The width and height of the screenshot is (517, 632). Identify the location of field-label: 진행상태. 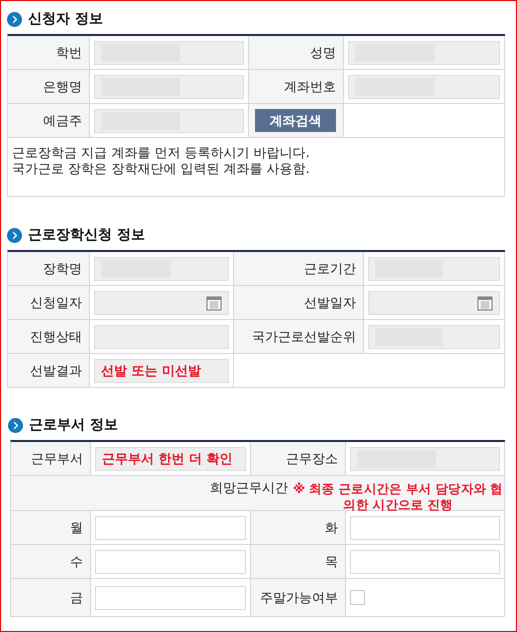
(56, 337).